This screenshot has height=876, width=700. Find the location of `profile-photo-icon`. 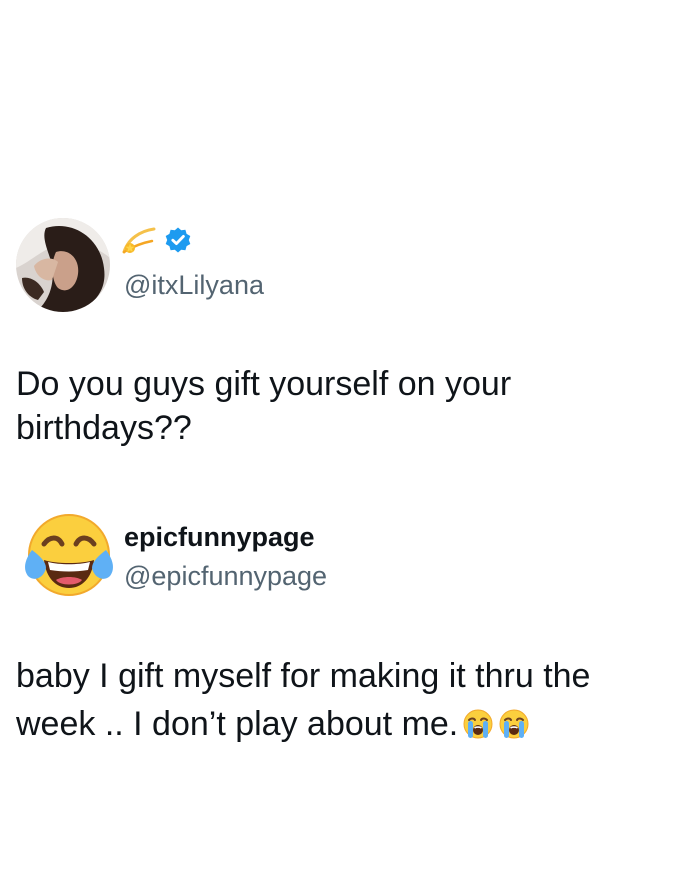

profile-photo-icon is located at coordinates (63, 265).